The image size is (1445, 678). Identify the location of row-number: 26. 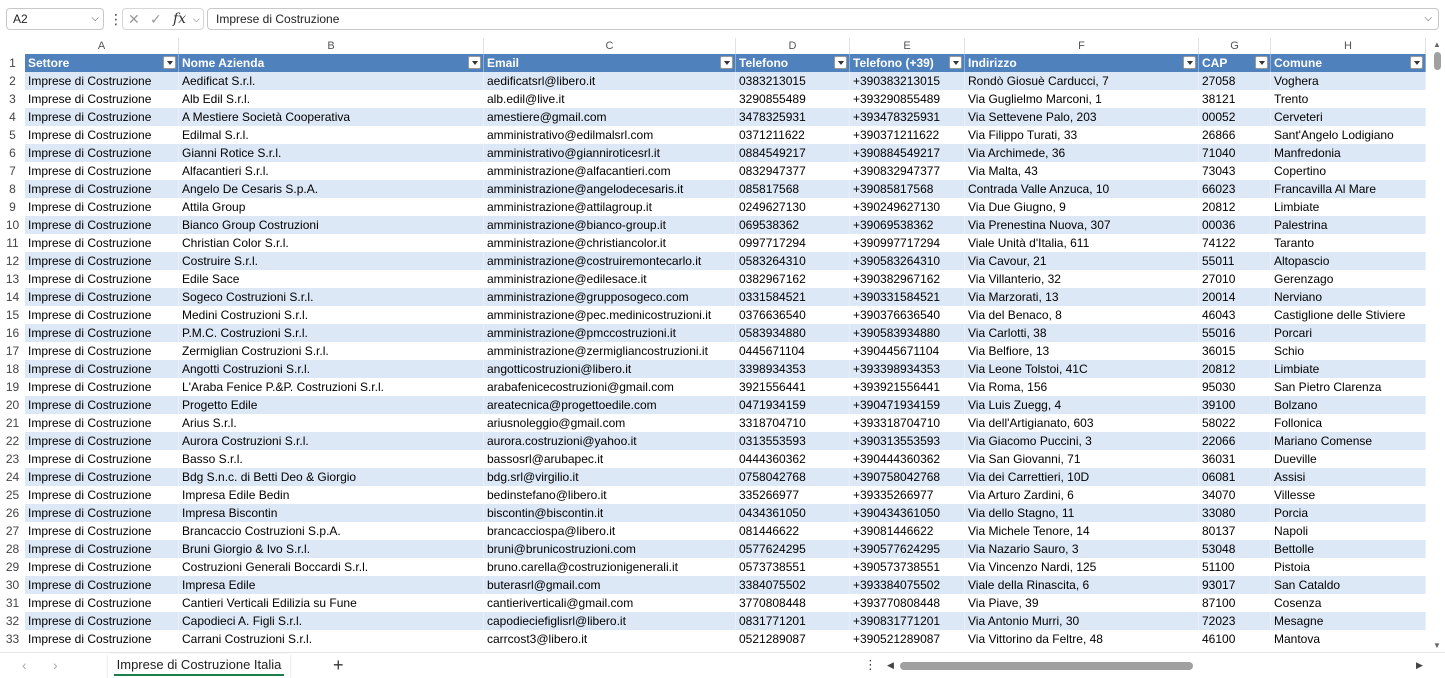
(12, 513).